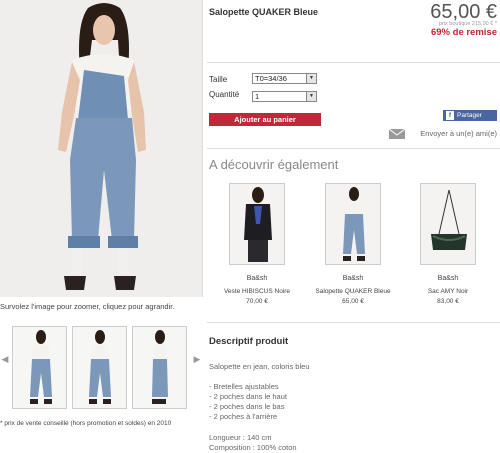  Describe the element at coordinates (397, 133) in the screenshot. I see `mail-icon` at that location.